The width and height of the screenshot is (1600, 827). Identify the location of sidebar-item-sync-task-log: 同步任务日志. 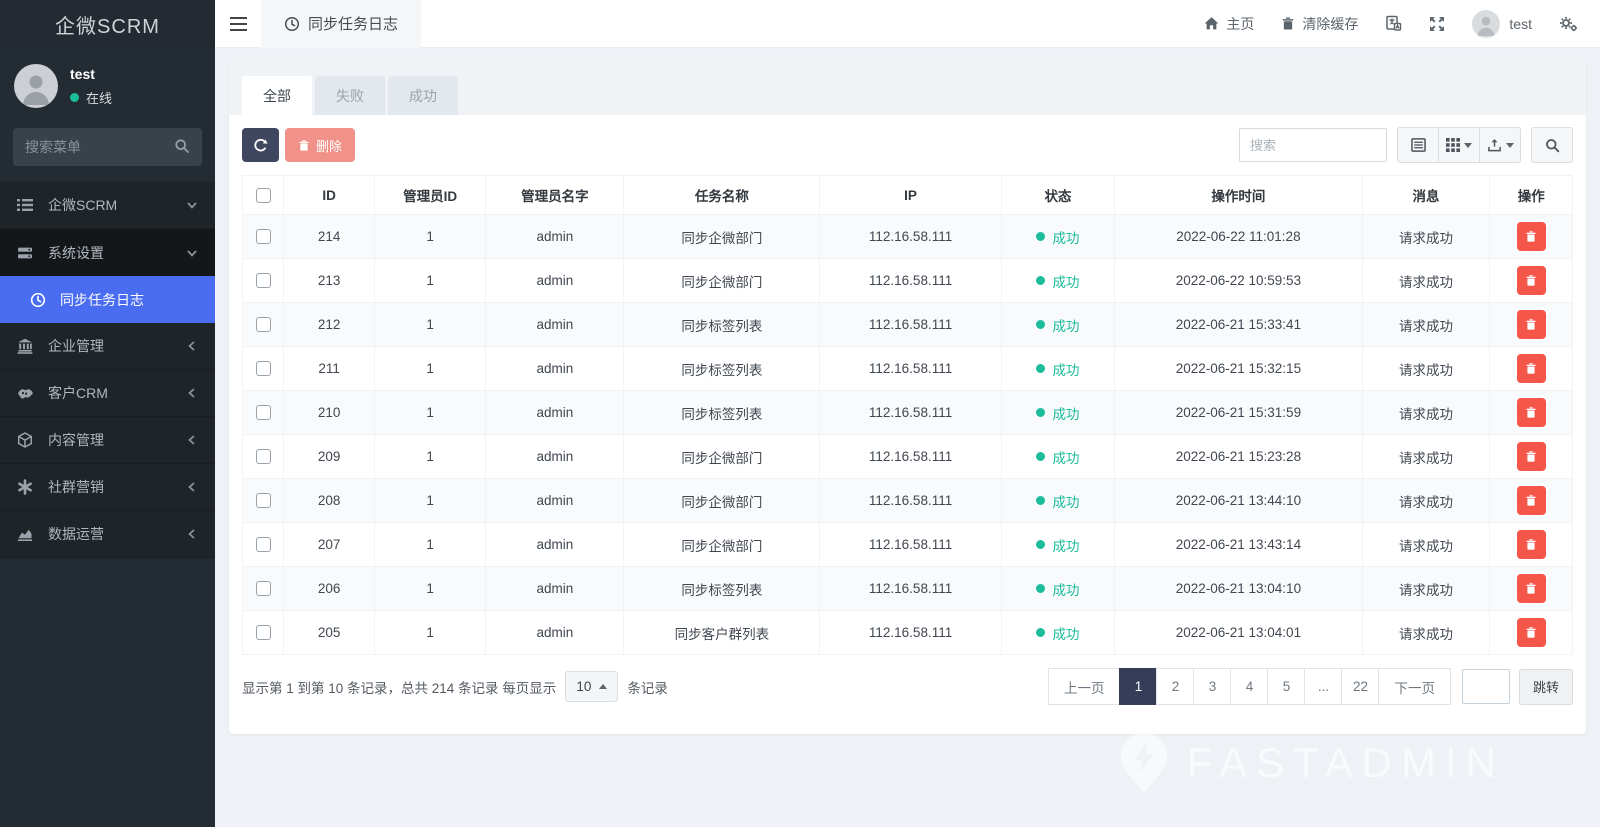
(107, 299).